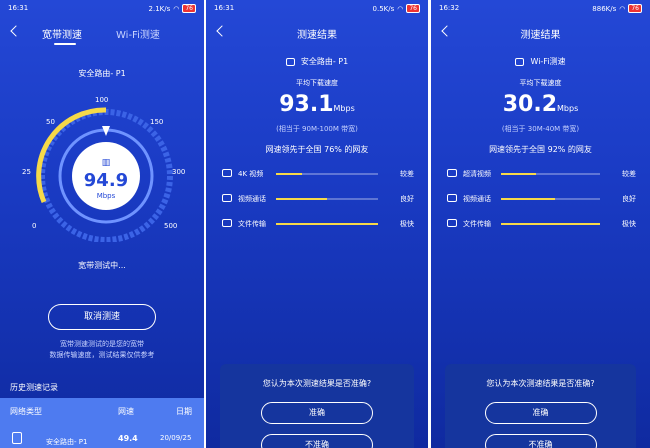  What do you see at coordinates (106, 196) in the screenshot?
I see `gauge-unit: Mbps` at bounding box center [106, 196].